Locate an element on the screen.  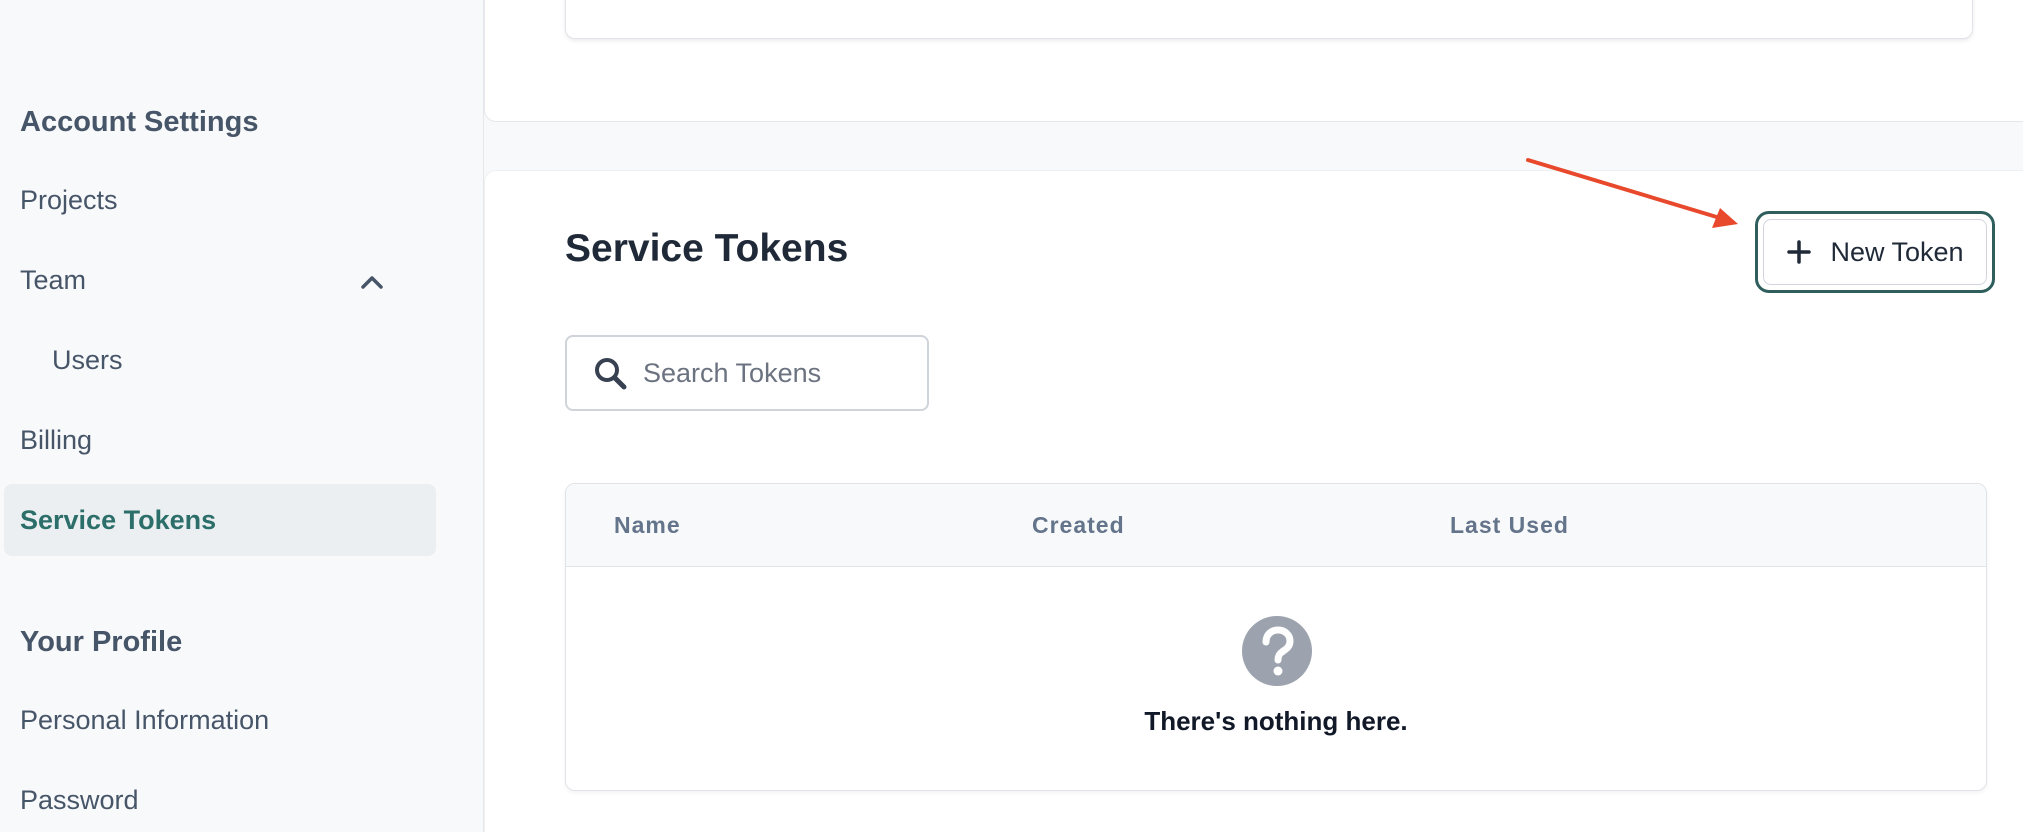
sidebar-item-label: Team is located at coordinates (53, 279).